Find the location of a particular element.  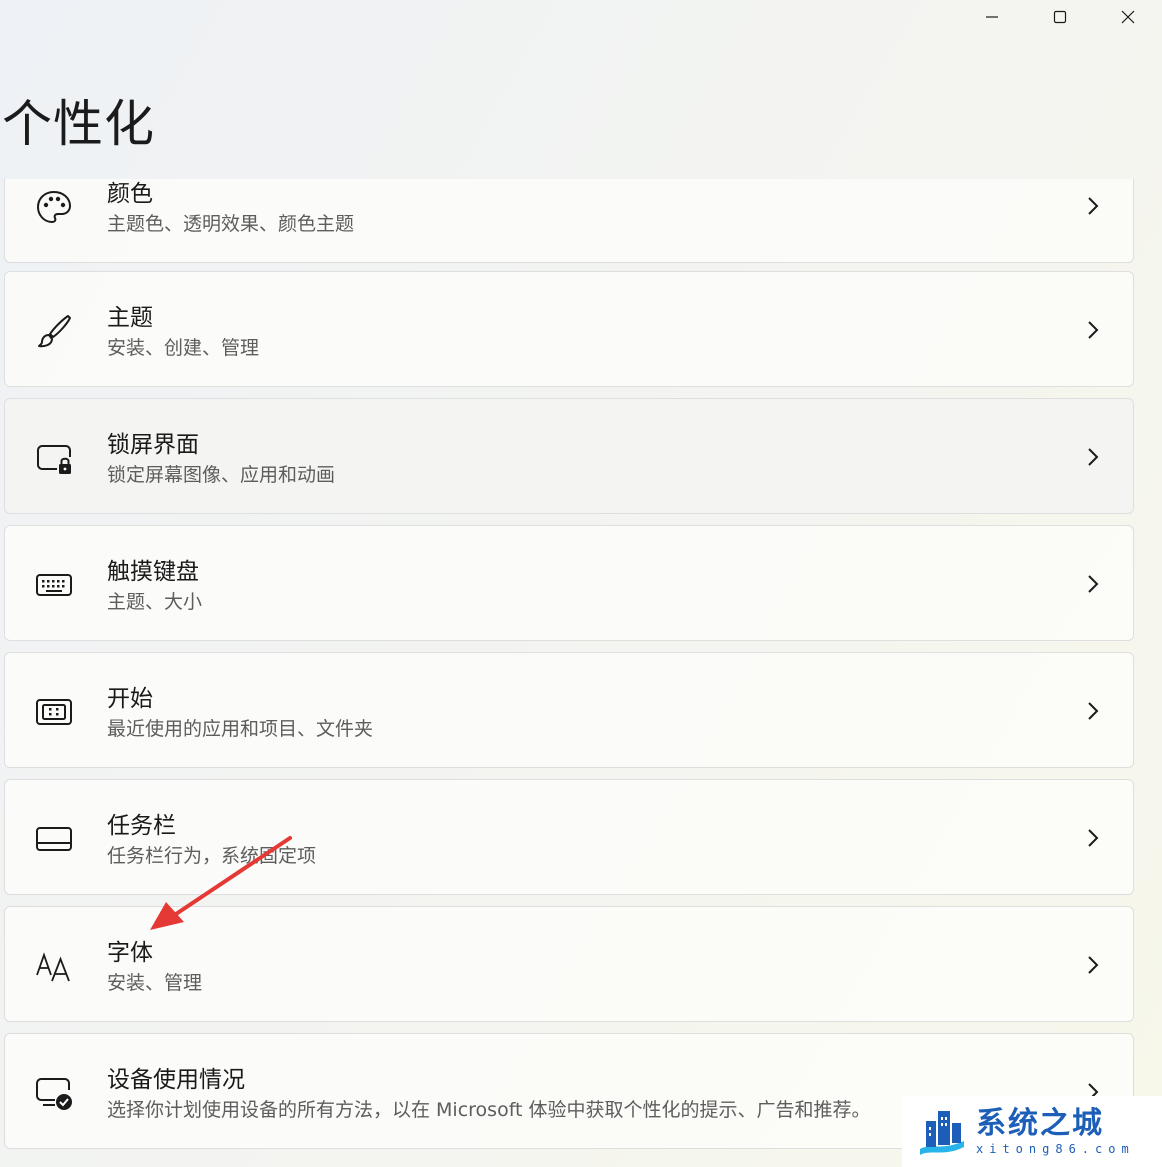

brush-icon is located at coordinates (54, 331).